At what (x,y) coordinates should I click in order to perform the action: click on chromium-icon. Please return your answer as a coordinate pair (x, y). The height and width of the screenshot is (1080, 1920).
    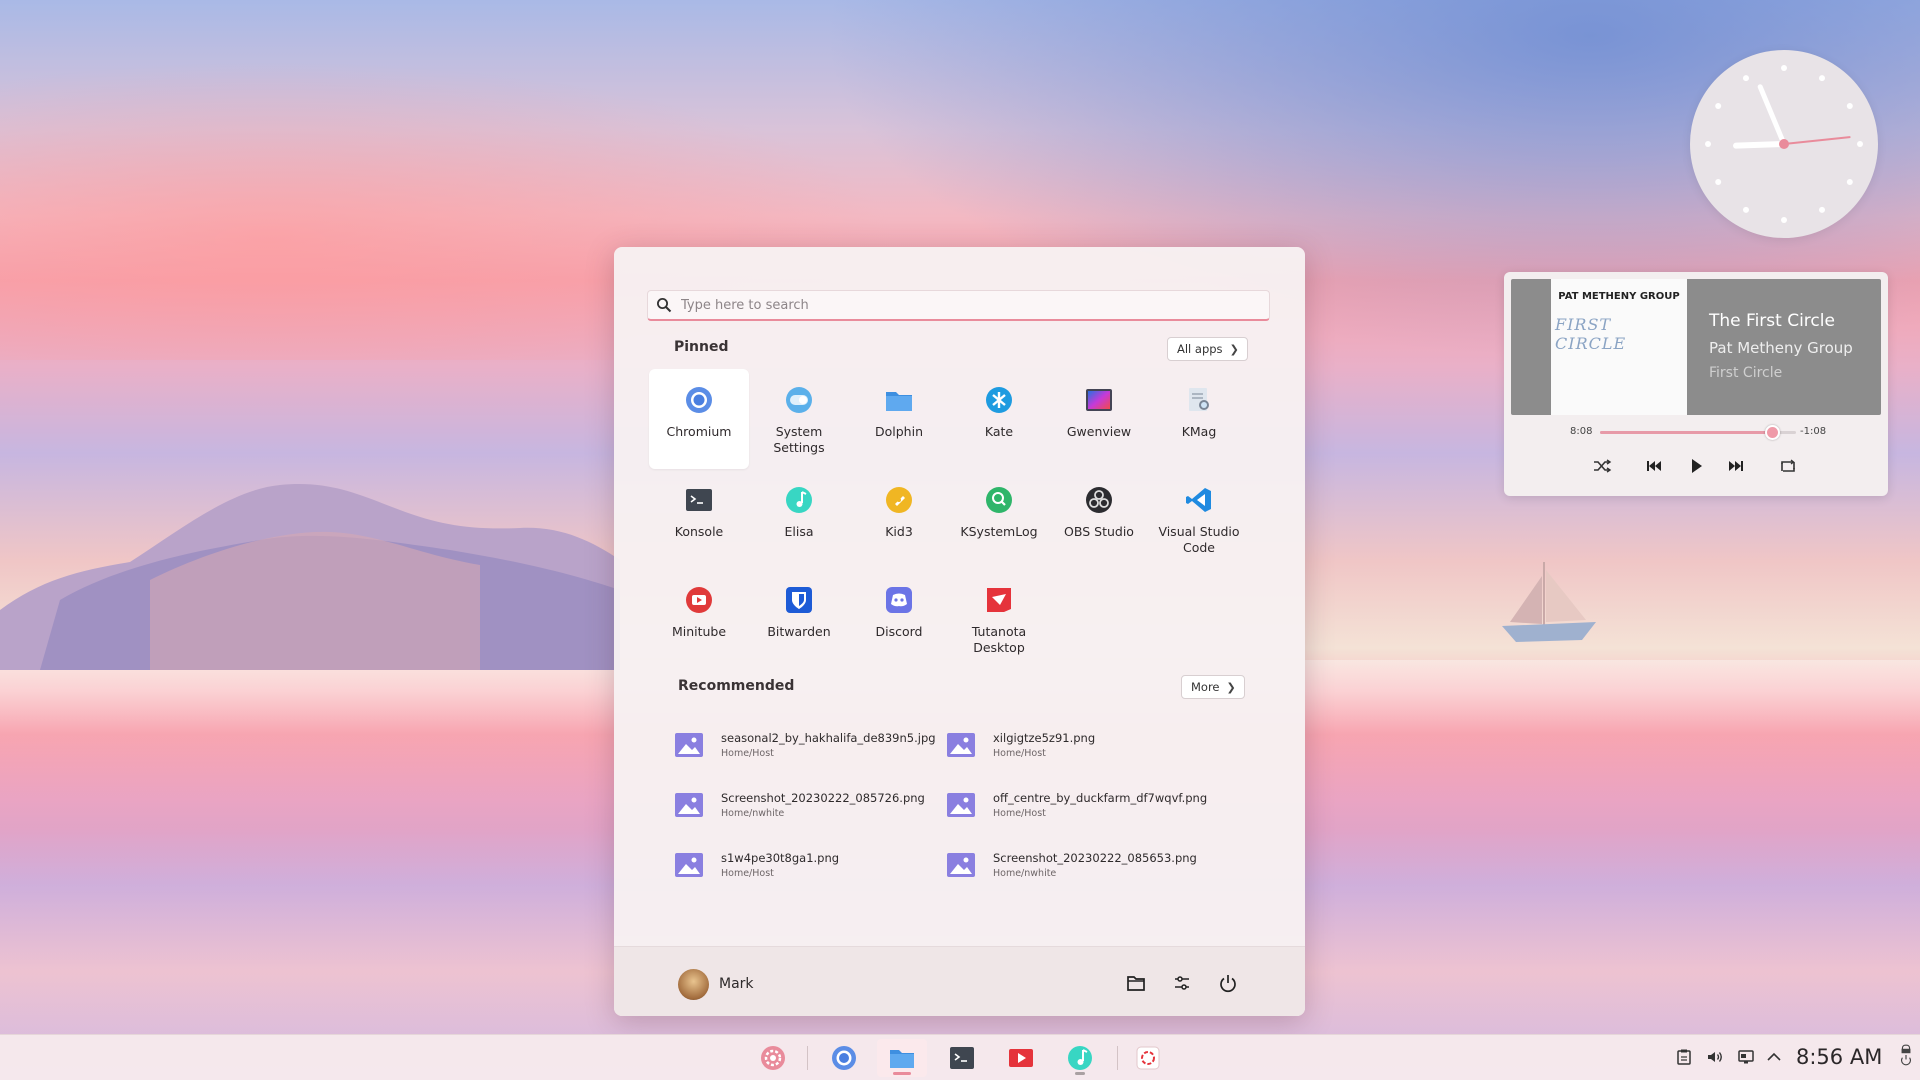
    Looking at the image, I should click on (699, 400).